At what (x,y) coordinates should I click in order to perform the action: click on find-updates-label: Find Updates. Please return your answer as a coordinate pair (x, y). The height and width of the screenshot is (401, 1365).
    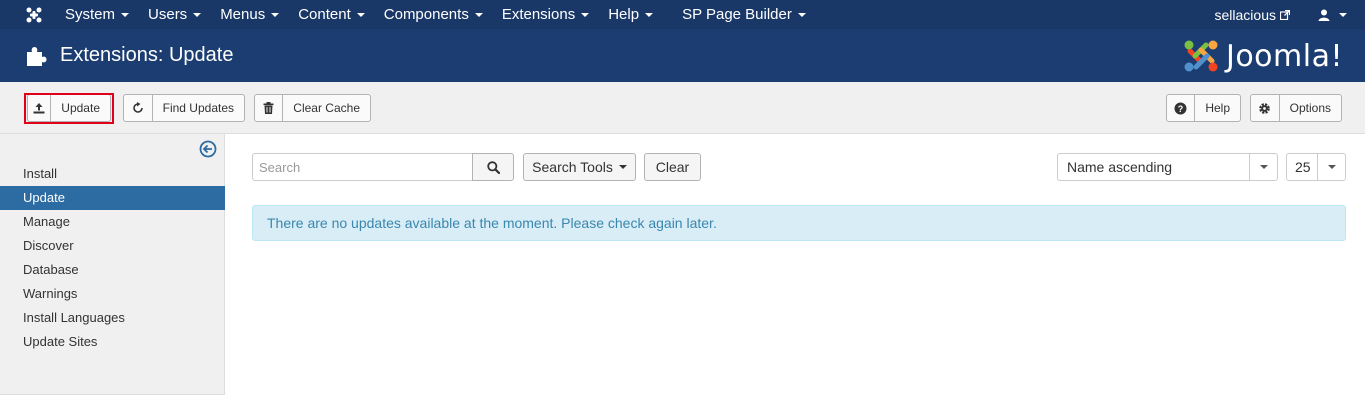
    Looking at the image, I should click on (198, 108).